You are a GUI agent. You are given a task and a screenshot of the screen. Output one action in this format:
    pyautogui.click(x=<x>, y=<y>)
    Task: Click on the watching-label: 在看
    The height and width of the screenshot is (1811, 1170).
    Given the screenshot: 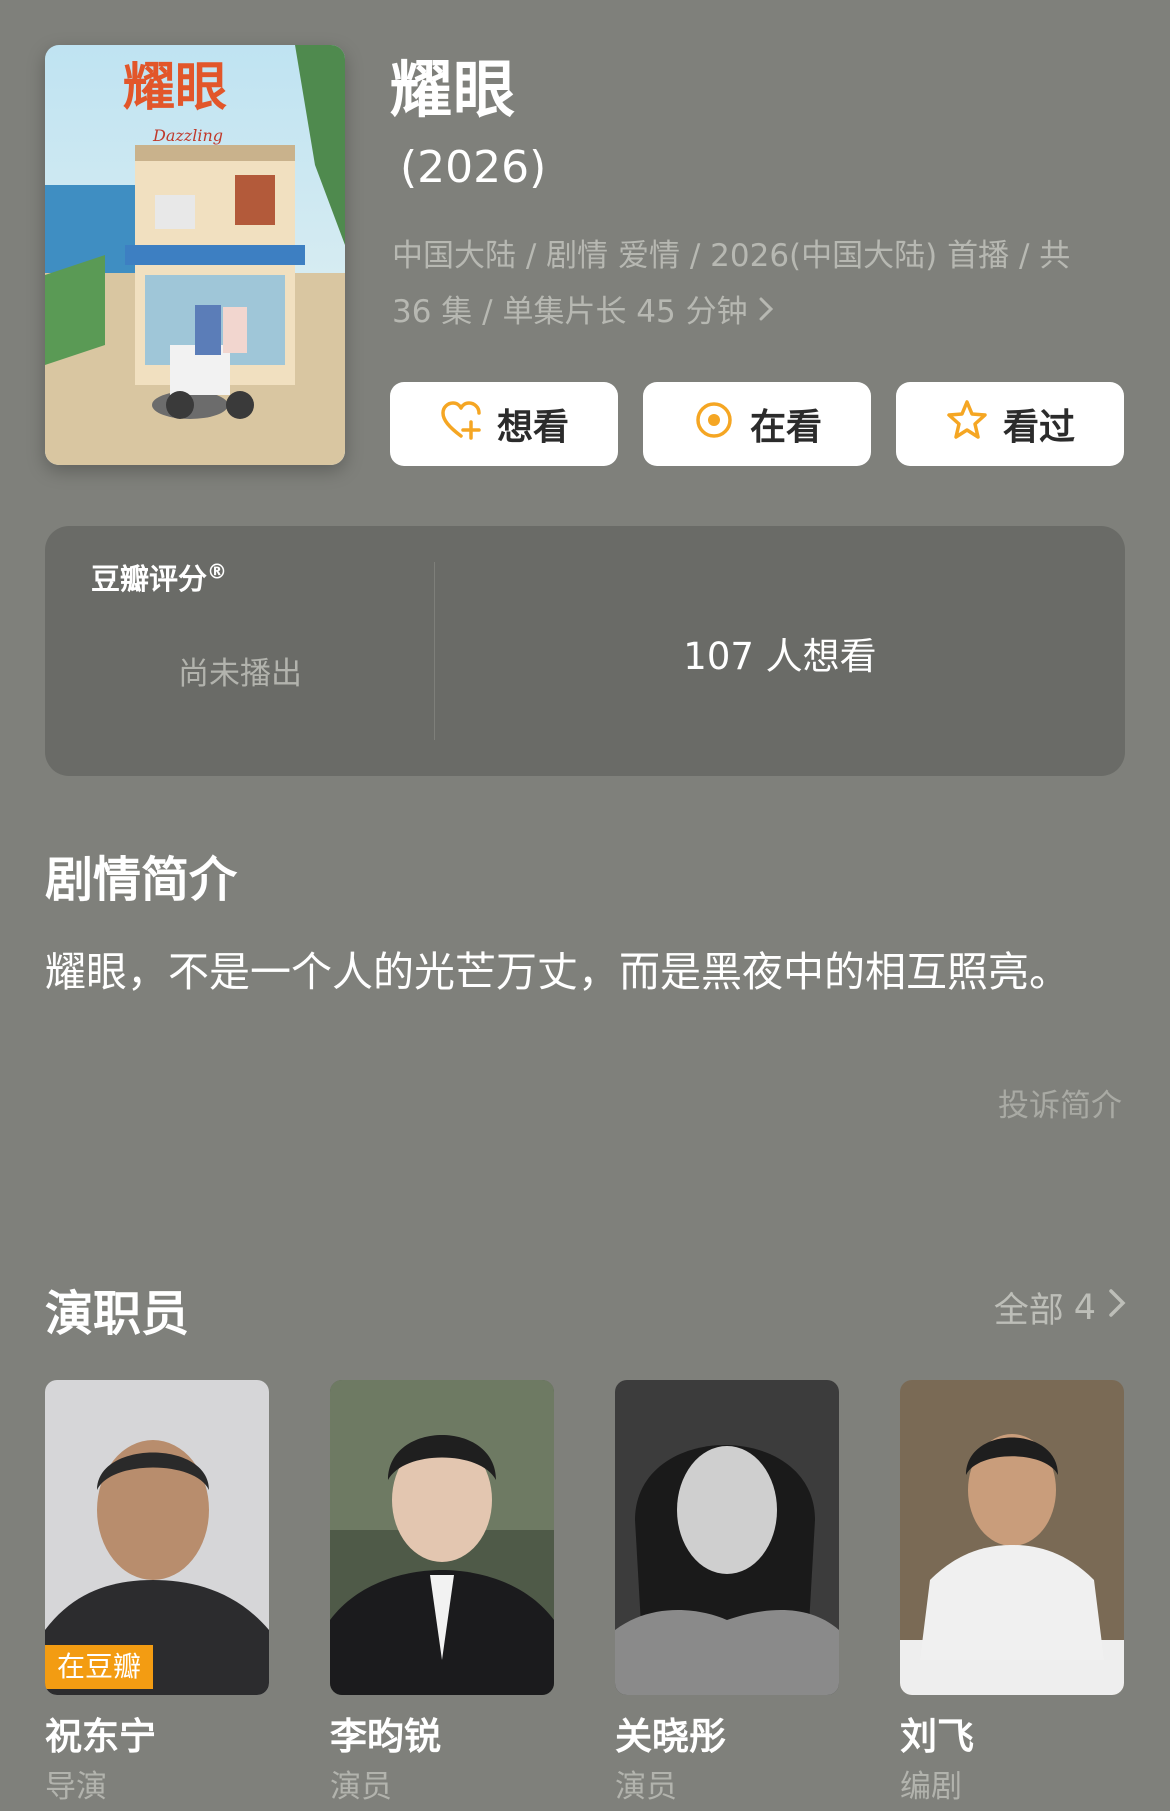 What is the action you would take?
    pyautogui.click(x=785, y=427)
    